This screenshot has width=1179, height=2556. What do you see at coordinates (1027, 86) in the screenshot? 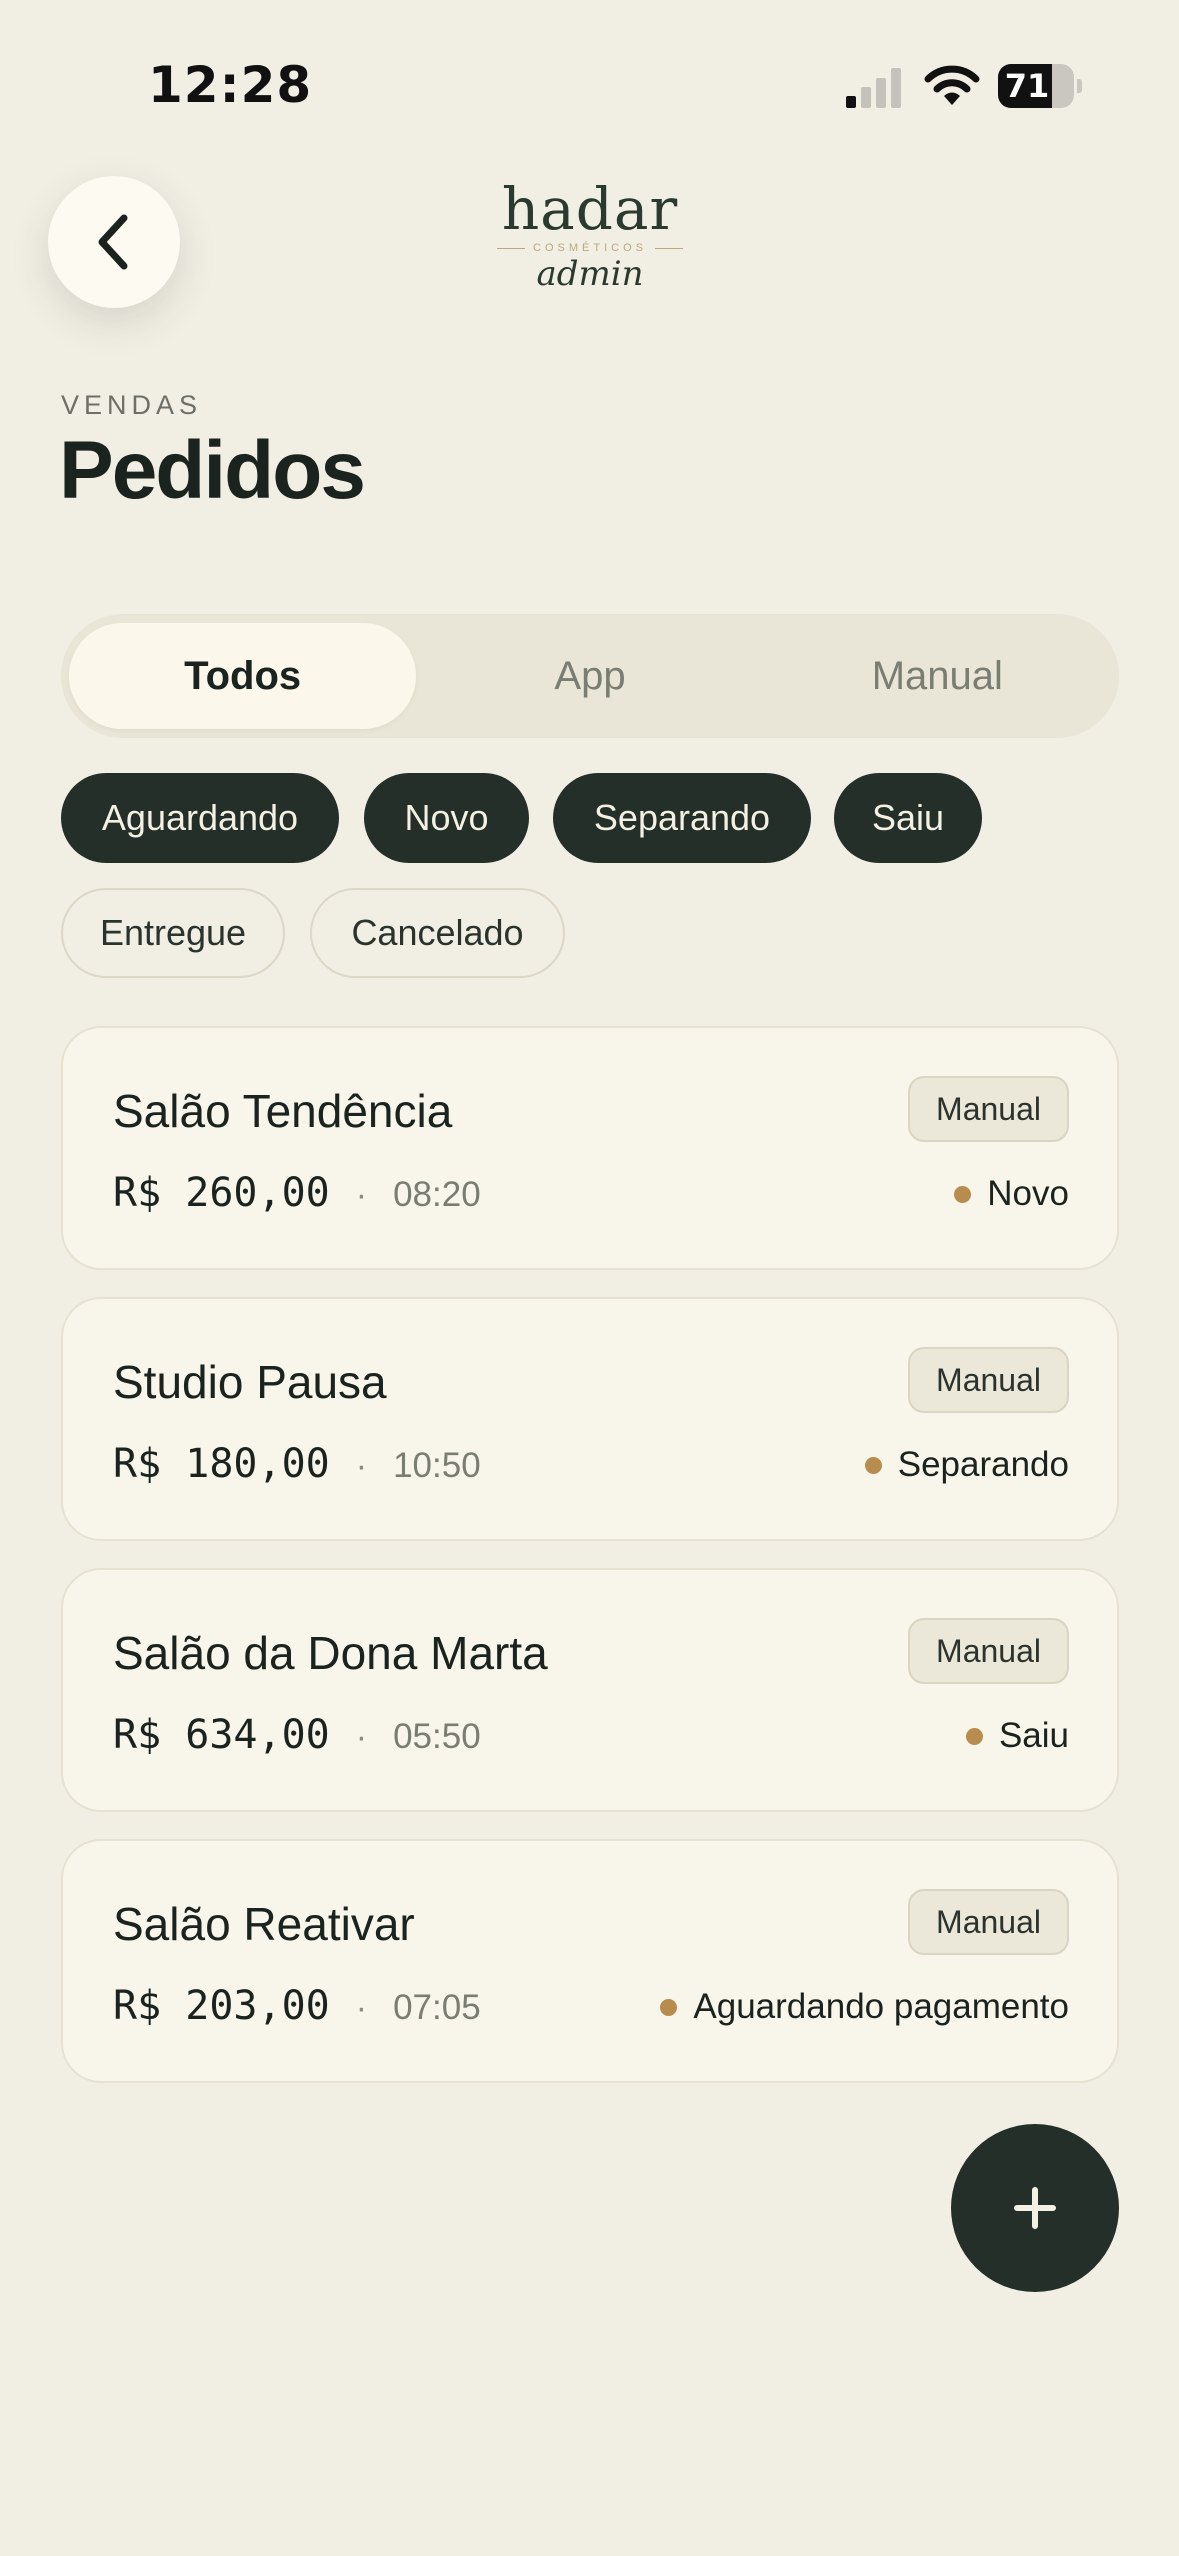
I see `battery-level: 71` at bounding box center [1027, 86].